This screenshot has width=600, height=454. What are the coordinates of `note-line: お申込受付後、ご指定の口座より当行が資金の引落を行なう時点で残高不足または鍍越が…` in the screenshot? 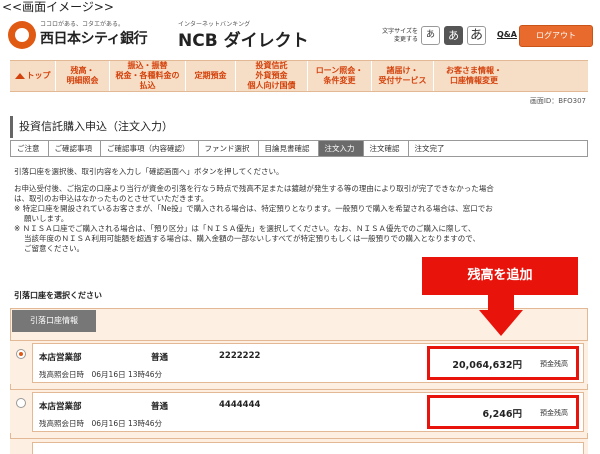 It's located at (254, 188).